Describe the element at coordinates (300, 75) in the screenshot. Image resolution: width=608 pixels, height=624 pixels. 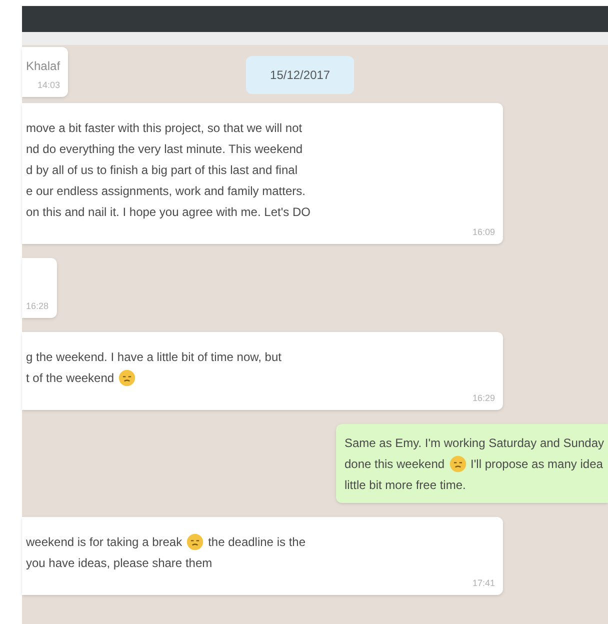
I see `date-chip: 15/12/2017` at that location.